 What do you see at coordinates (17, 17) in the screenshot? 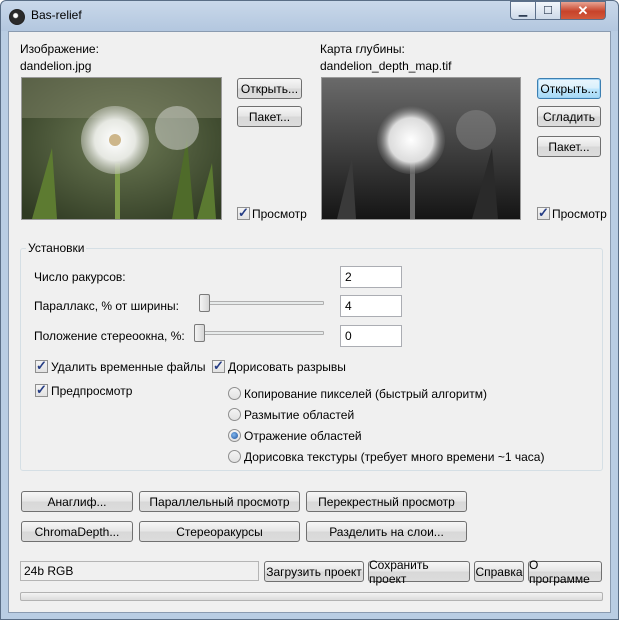
I see `app-icon` at bounding box center [17, 17].